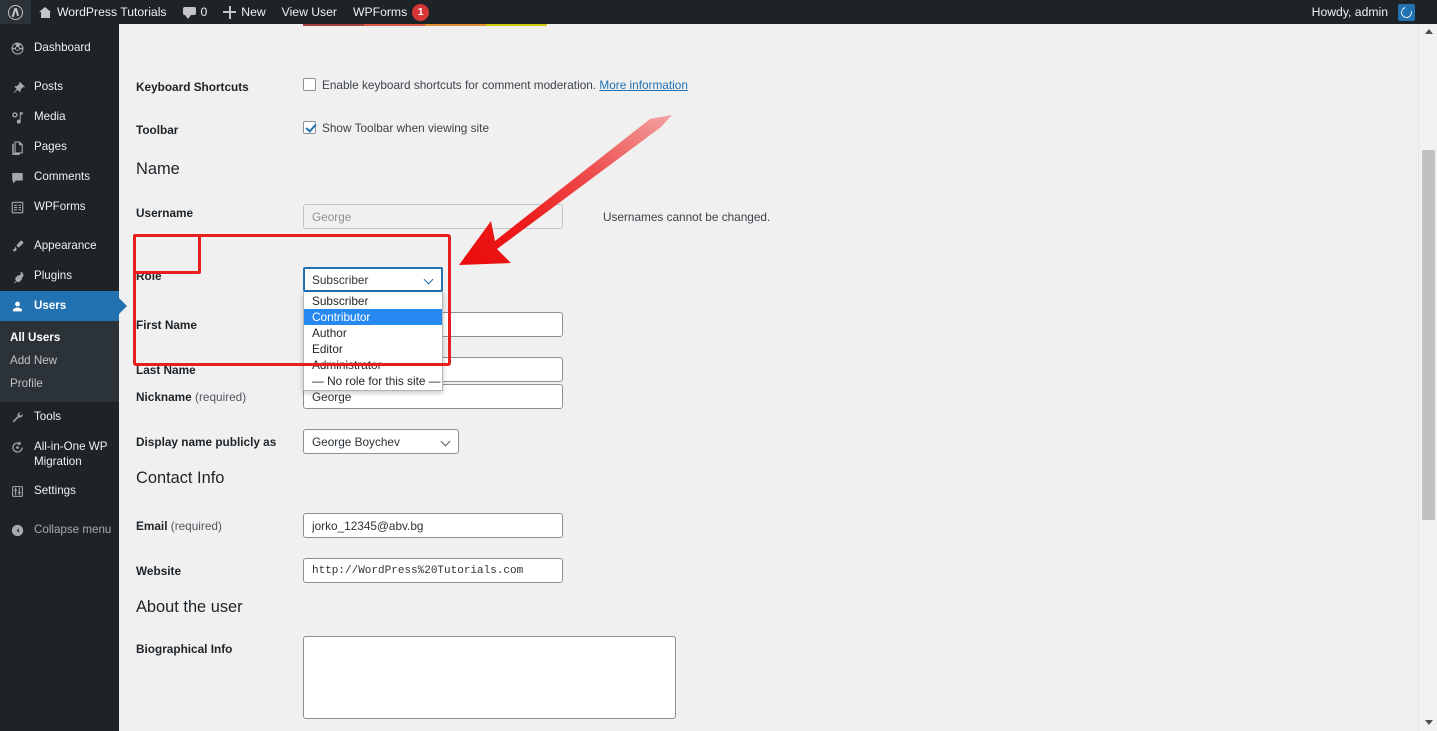 The image size is (1437, 731). I want to click on last-name-field, so click(860, 369).